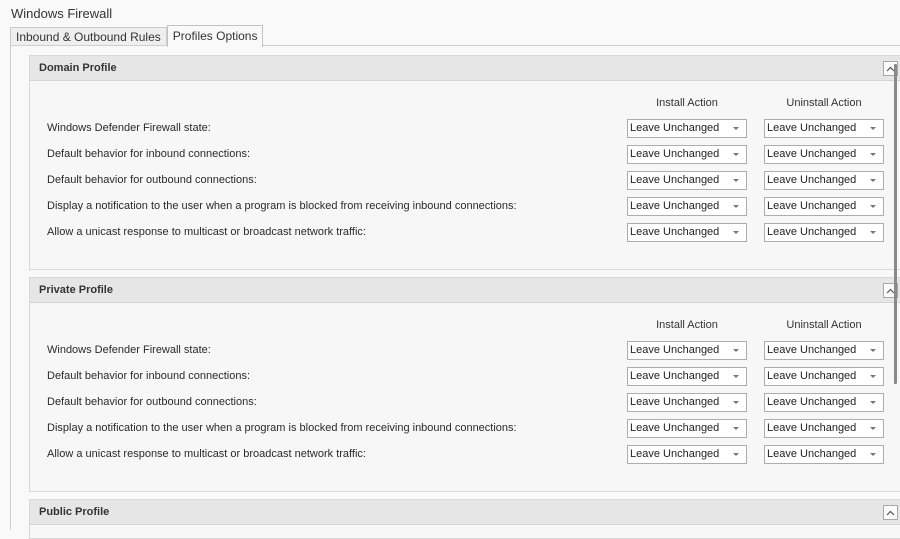  I want to click on scrollbar-thumb, so click(895, 224).